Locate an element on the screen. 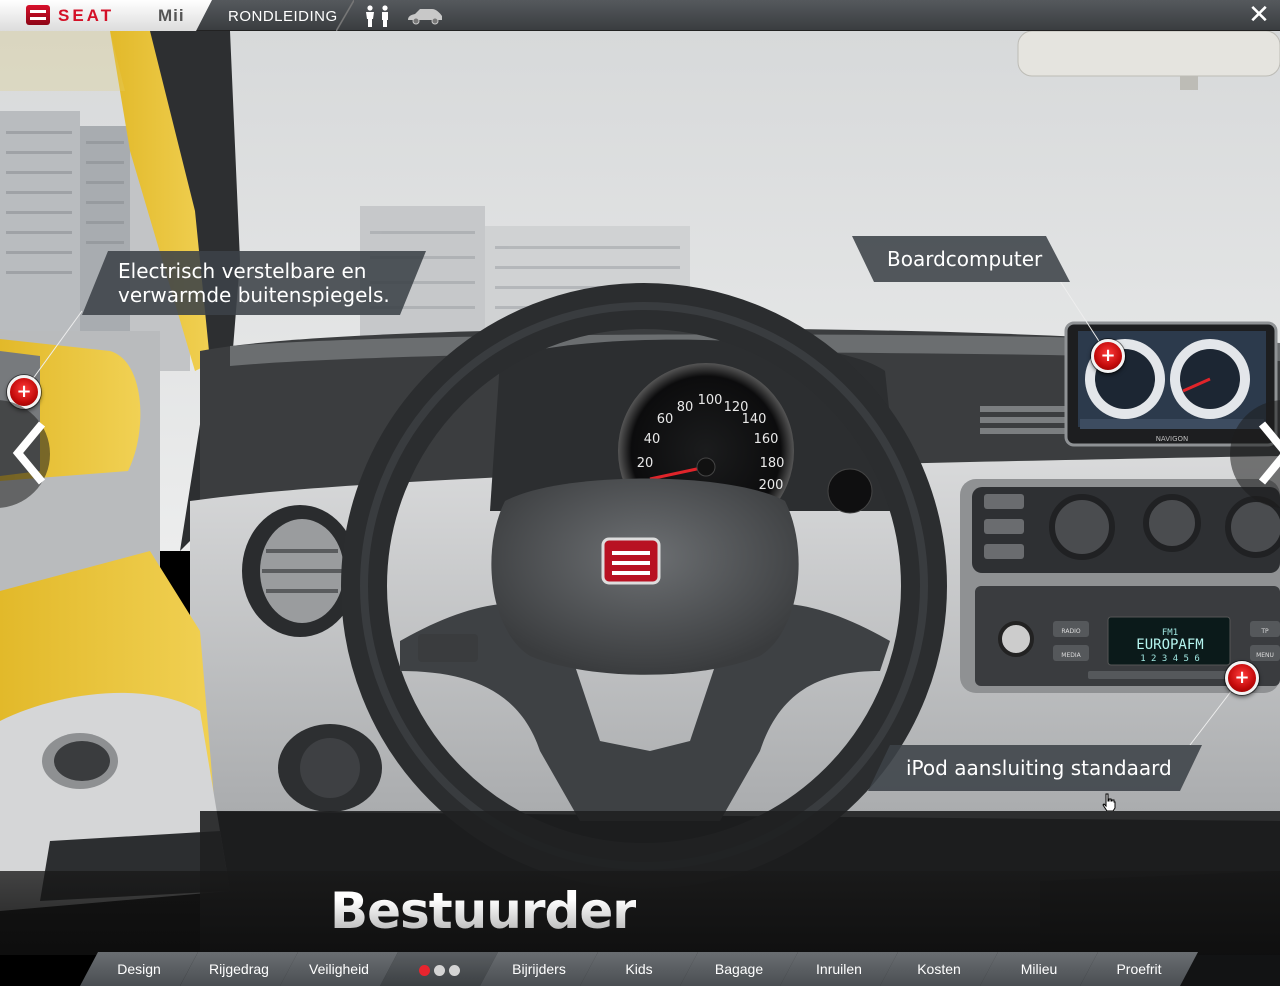 The height and width of the screenshot is (986, 1280). speedo-label: 160 is located at coordinates (766, 439).